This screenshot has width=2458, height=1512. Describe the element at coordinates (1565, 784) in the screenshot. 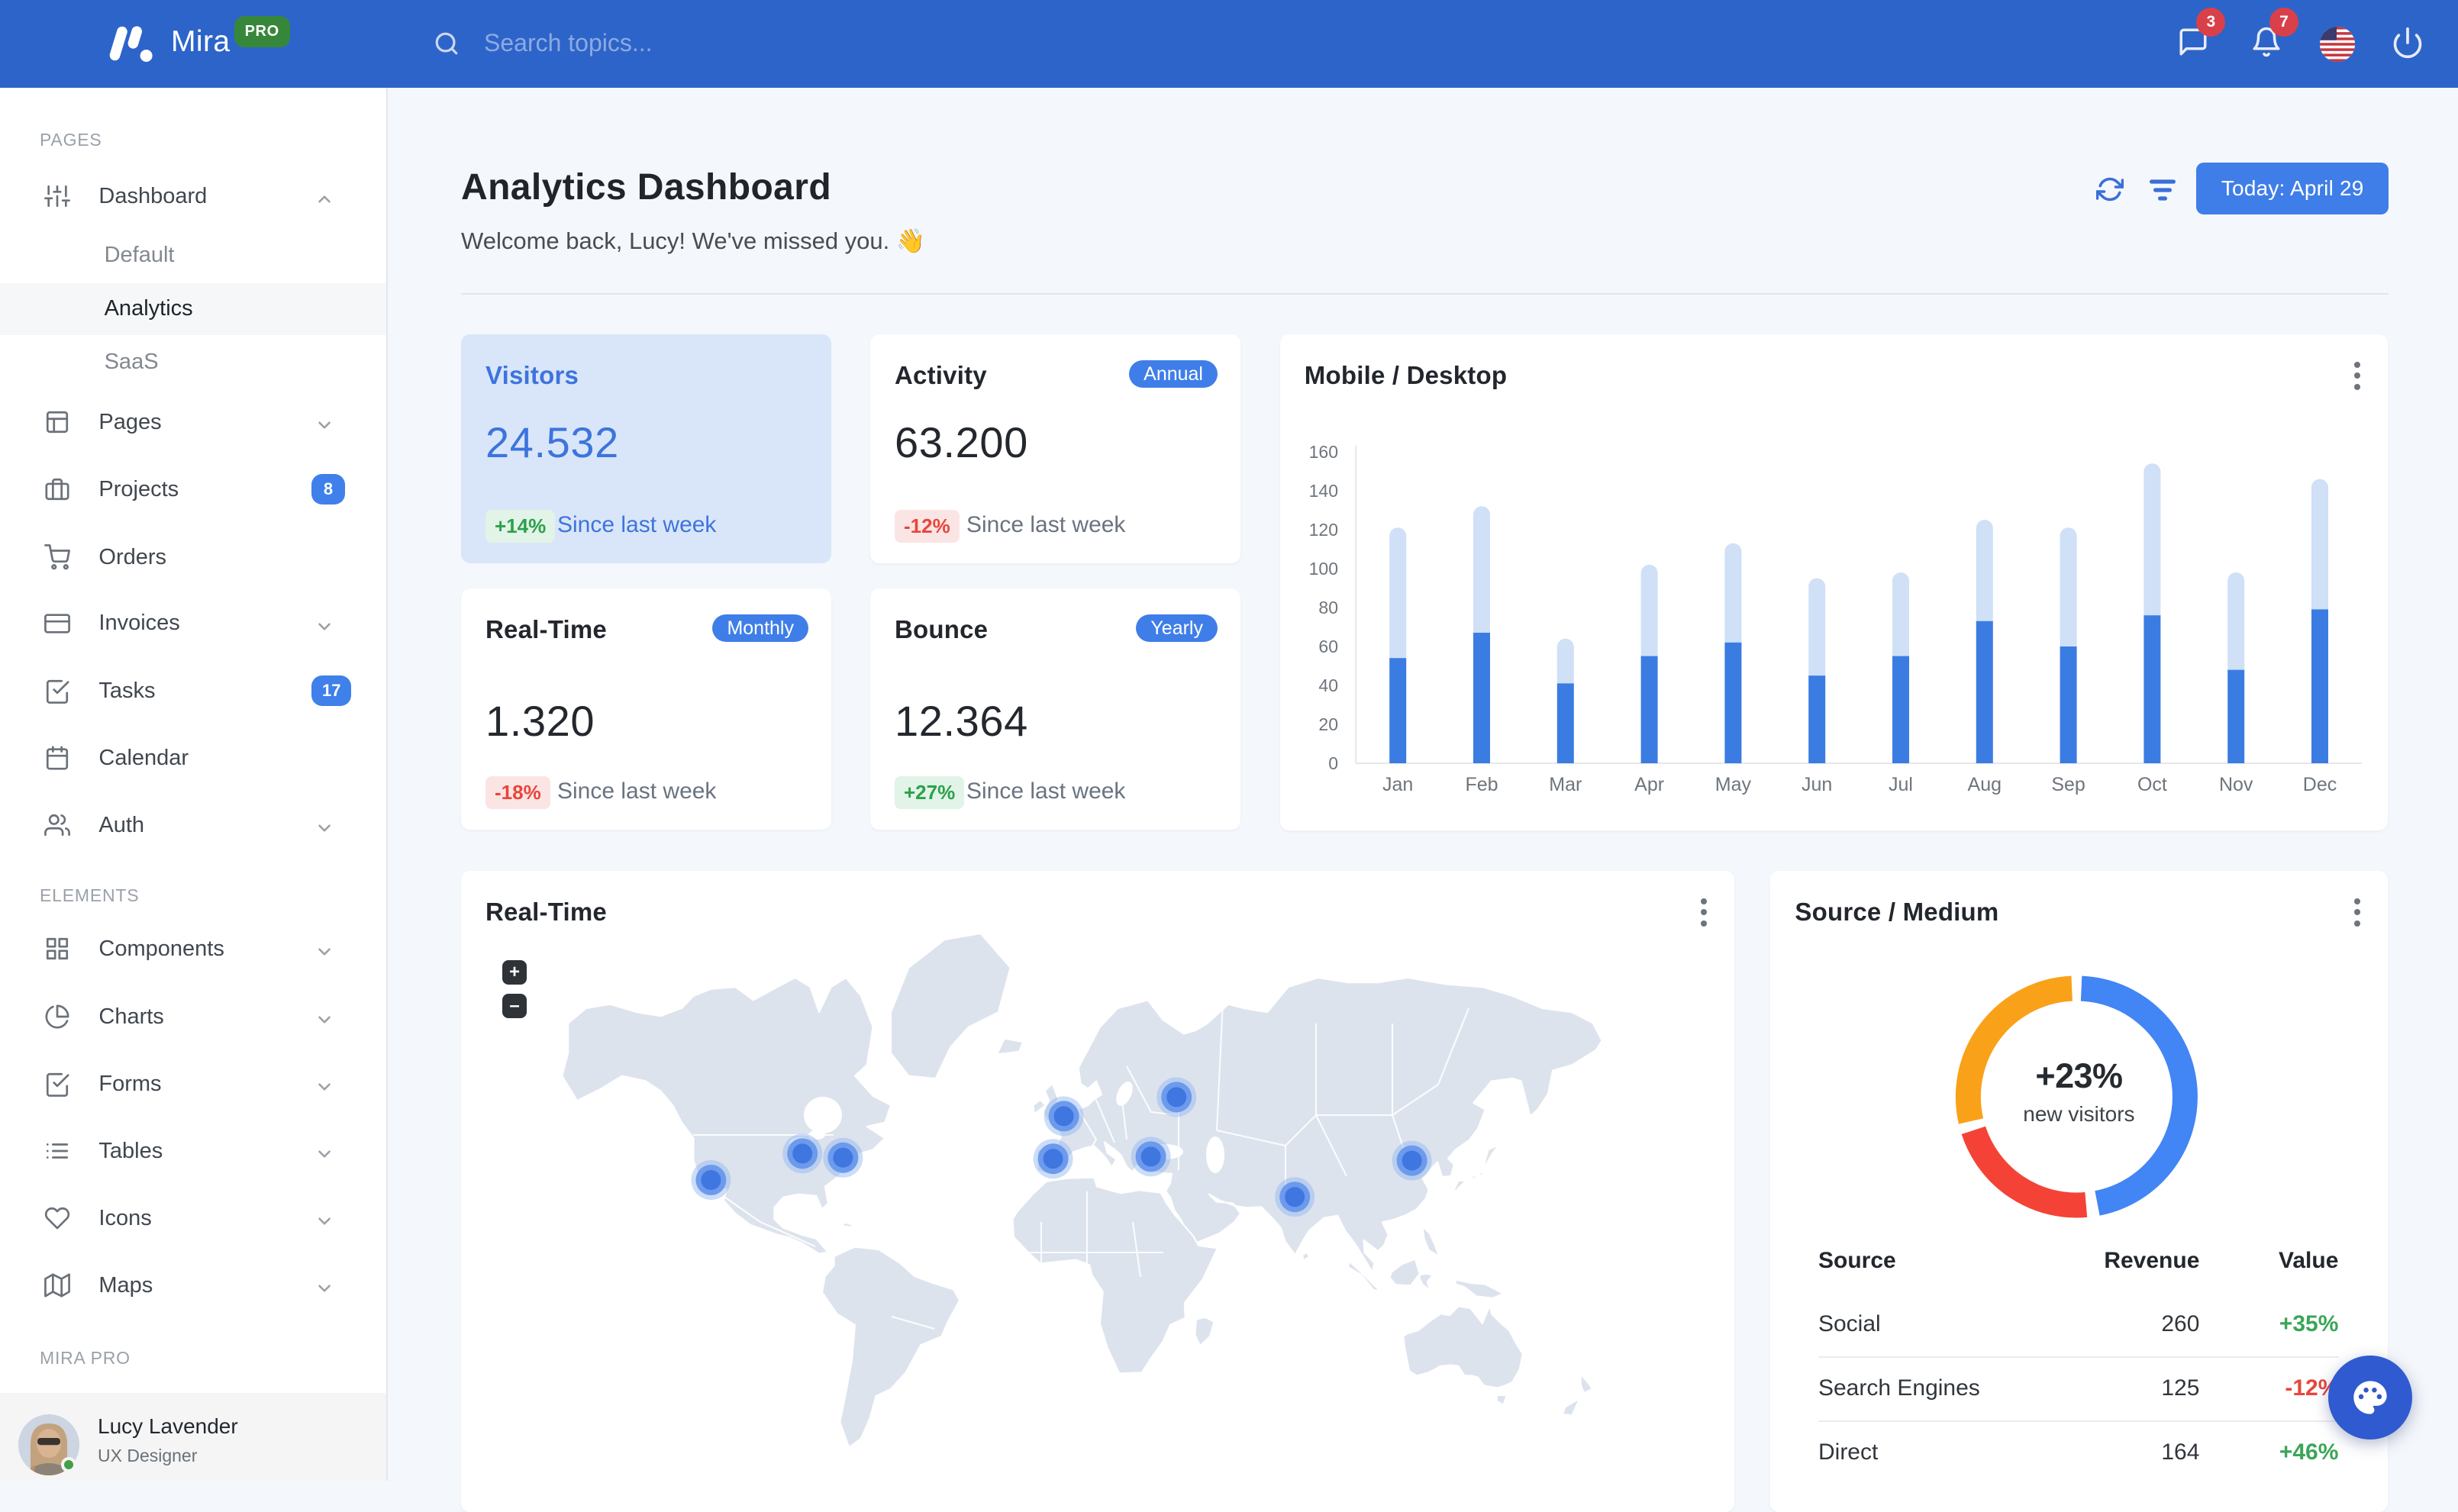

I see `svg-text: Mar` at that location.